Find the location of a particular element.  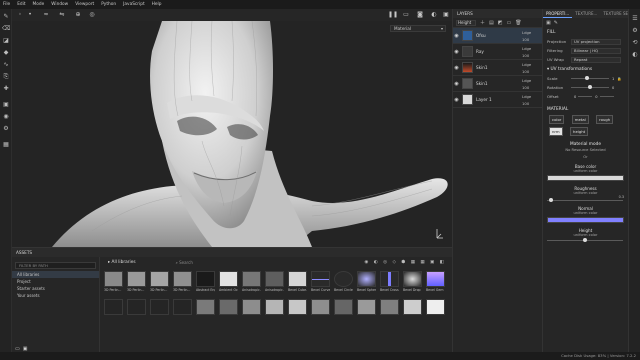

nrm-channel-button: nrm is located at coordinates (556, 131).